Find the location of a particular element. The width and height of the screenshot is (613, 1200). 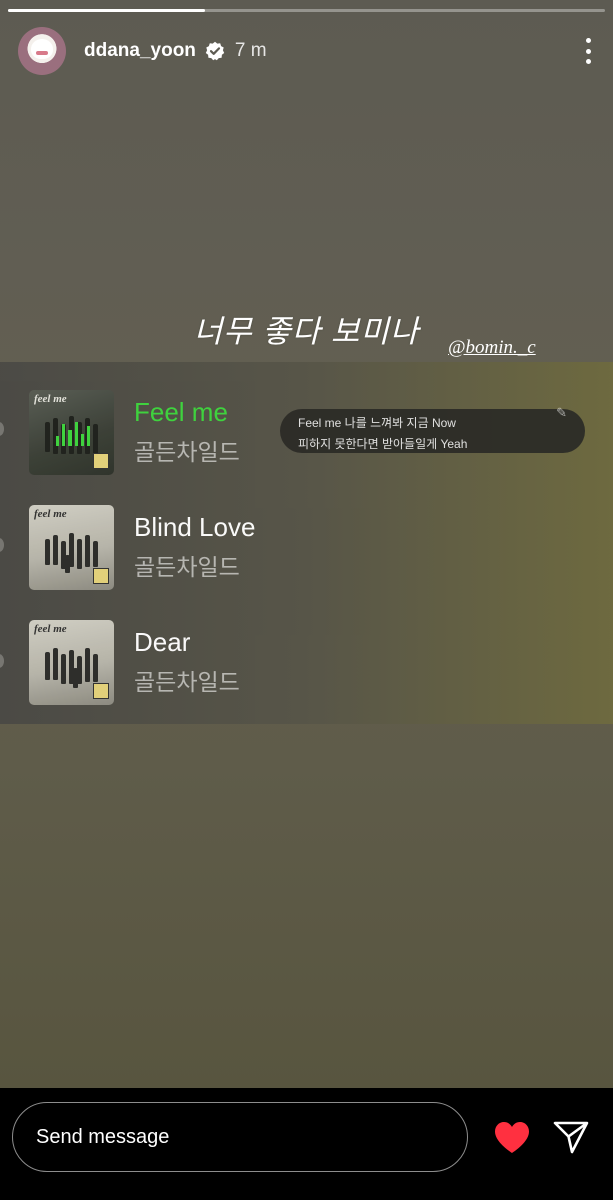

verified-badge-icon is located at coordinates (215, 51).